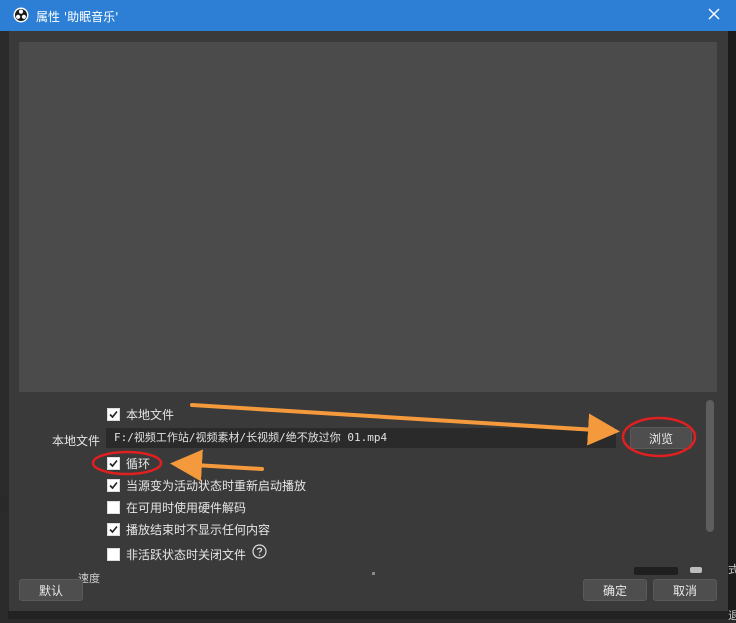  I want to click on hardware-decoding-checkbox: 在可用时使用硬件解码, so click(176, 507).